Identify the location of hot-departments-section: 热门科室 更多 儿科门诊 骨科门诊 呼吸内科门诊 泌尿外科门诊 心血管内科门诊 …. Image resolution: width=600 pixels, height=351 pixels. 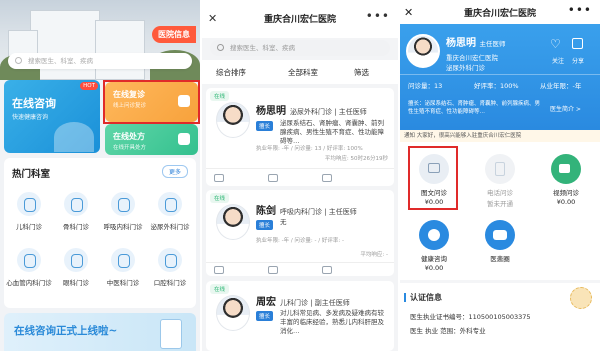
(100, 233).